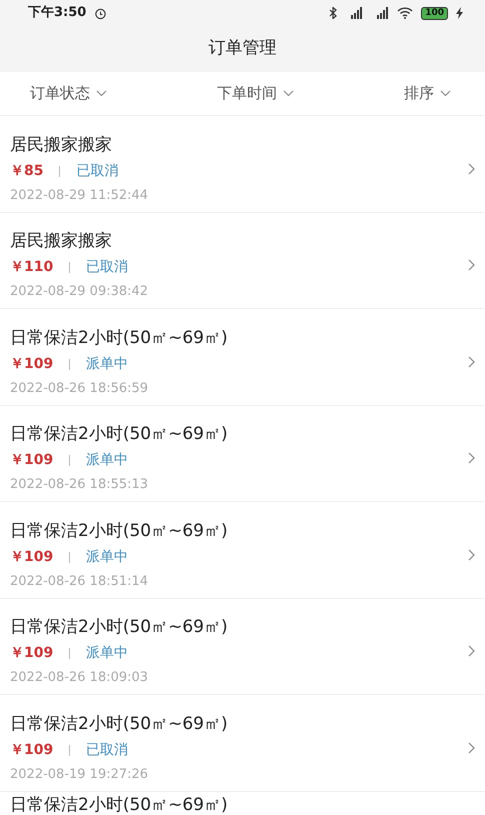 This screenshot has height=815, width=485. I want to click on order-time: 2022-08-26 18:56:59, so click(80, 389).